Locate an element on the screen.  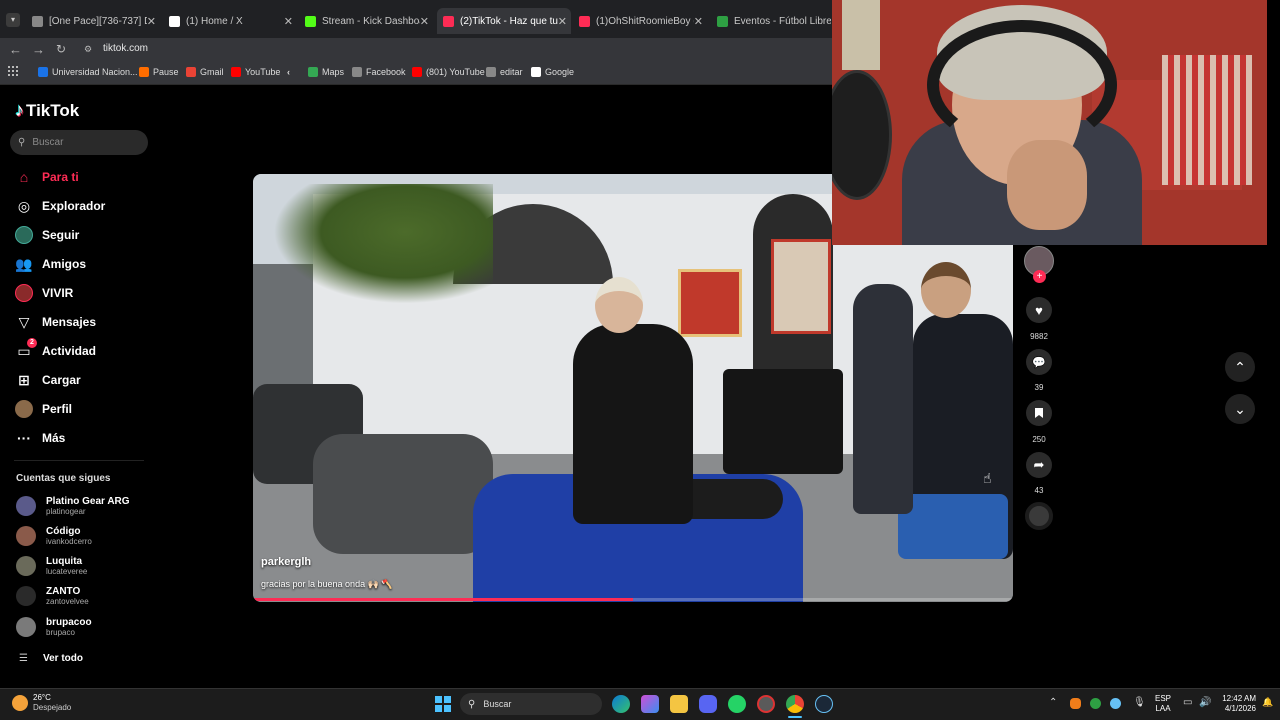
next-video-button: ⌄ is located at coordinates (1240, 409).